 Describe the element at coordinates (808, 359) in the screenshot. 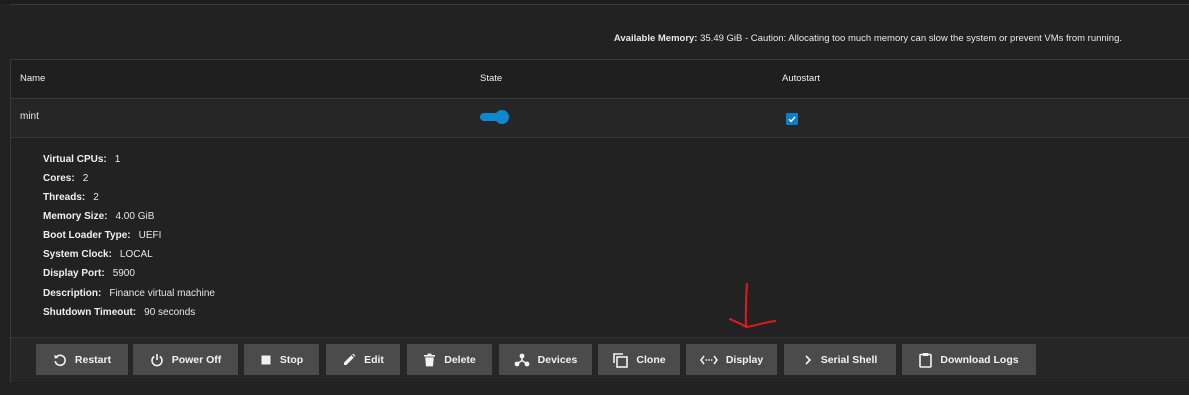

I see `chevron-right-icon` at that location.